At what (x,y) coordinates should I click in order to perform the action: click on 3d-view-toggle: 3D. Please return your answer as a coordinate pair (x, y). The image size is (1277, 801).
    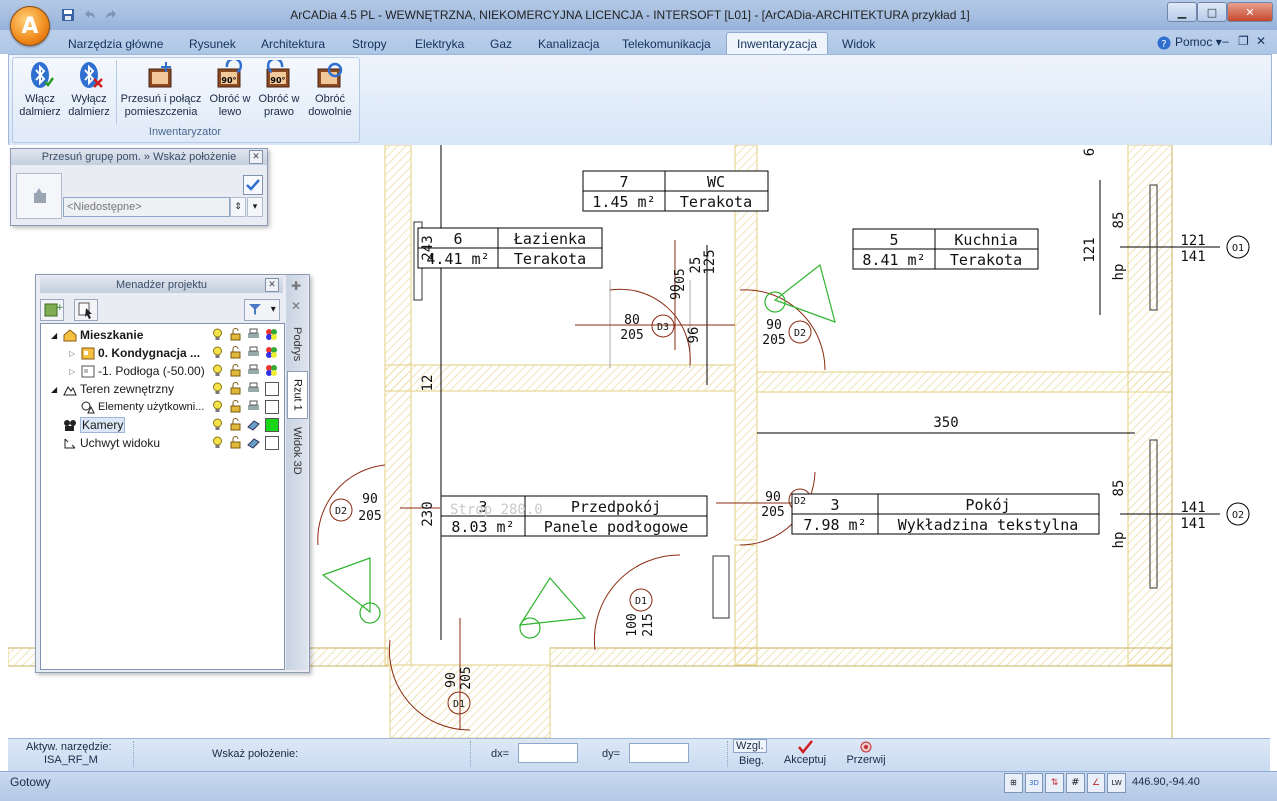
    Looking at the image, I should click on (1034, 783).